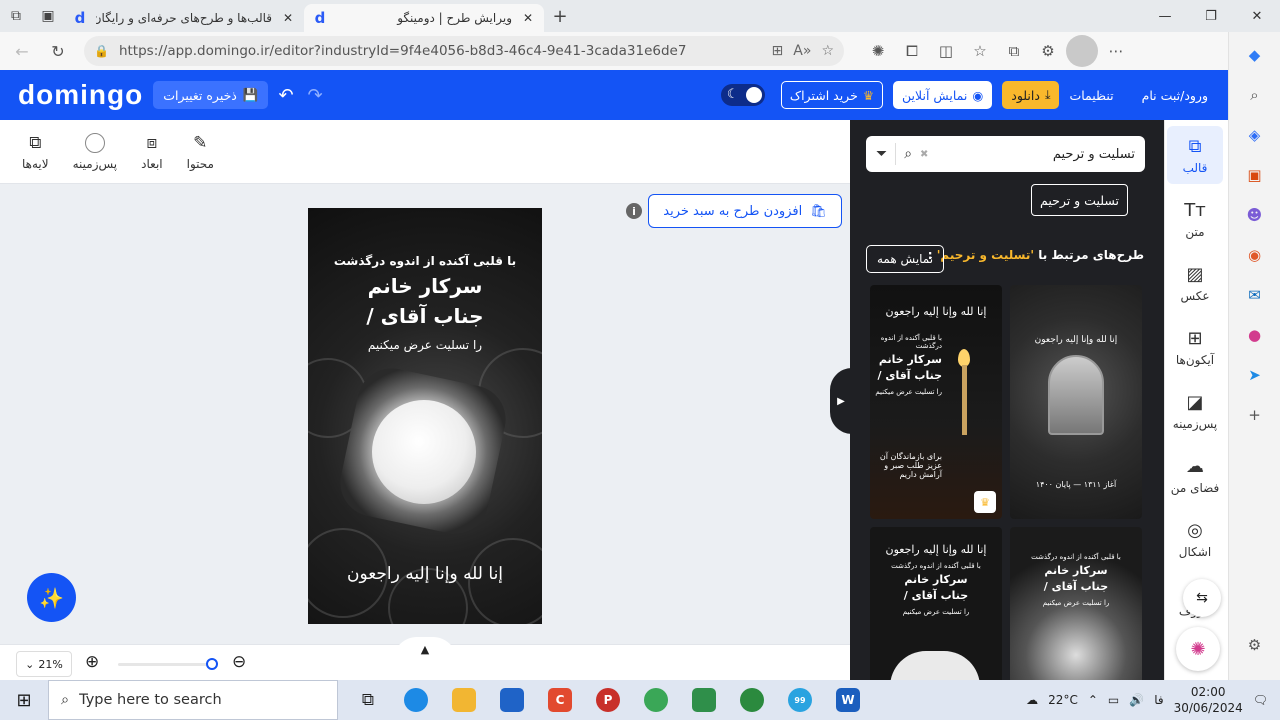  Describe the element at coordinates (752, 700) in the screenshot. I see `globe-icon` at that location.